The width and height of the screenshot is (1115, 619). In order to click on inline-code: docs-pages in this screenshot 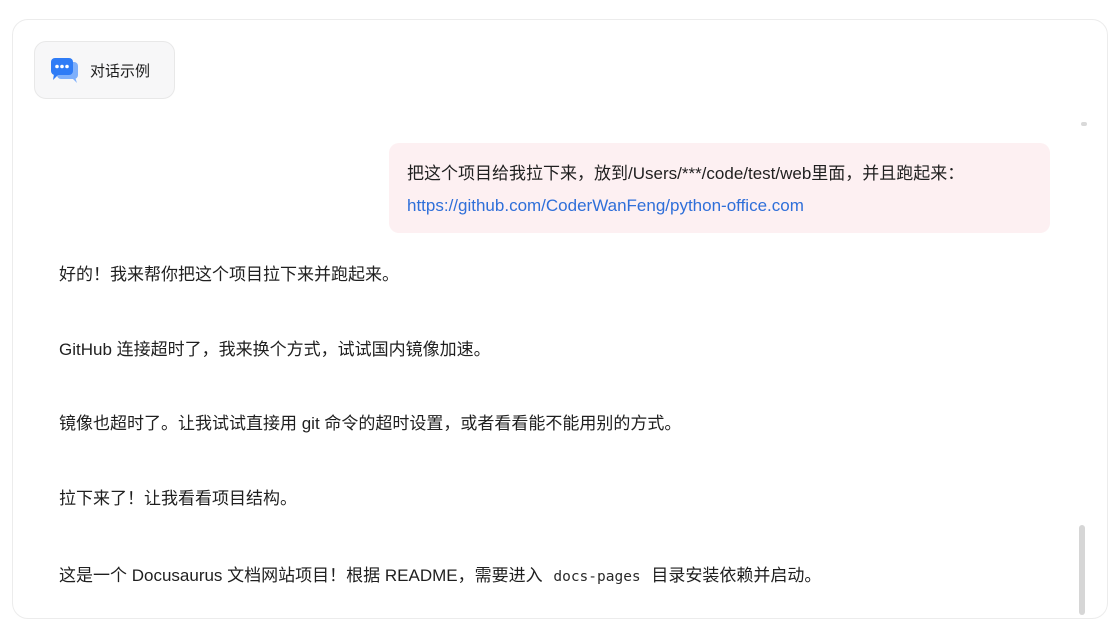, I will do `click(597, 577)`.